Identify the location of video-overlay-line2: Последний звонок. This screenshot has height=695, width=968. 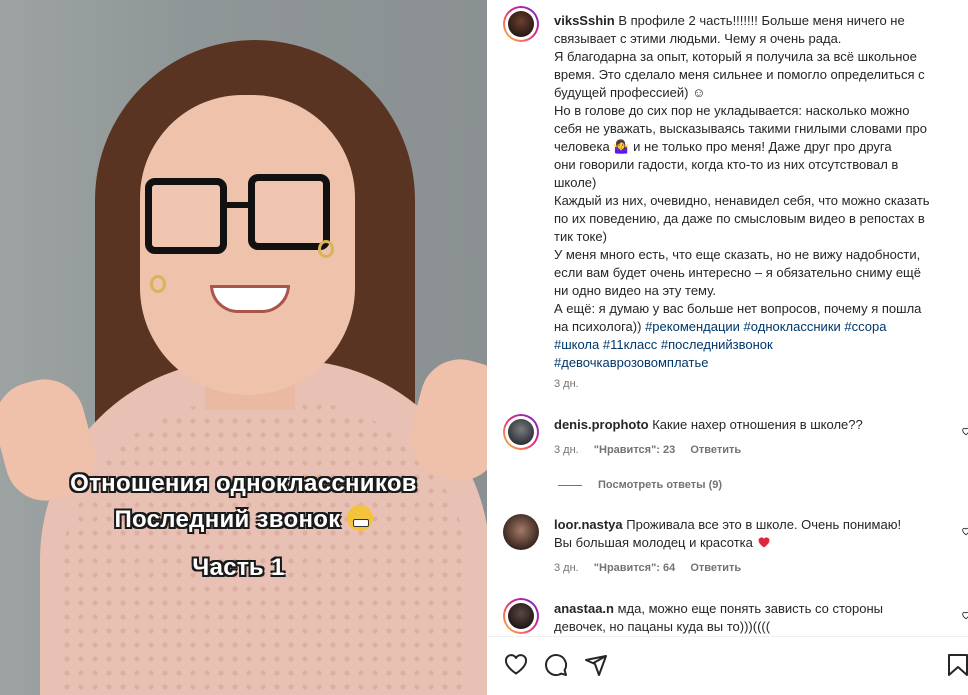
(227, 519).